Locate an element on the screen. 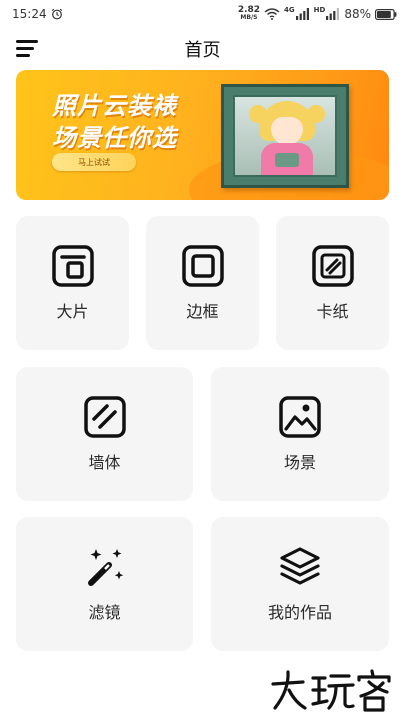  large-photo-frame-icon is located at coordinates (72, 266).